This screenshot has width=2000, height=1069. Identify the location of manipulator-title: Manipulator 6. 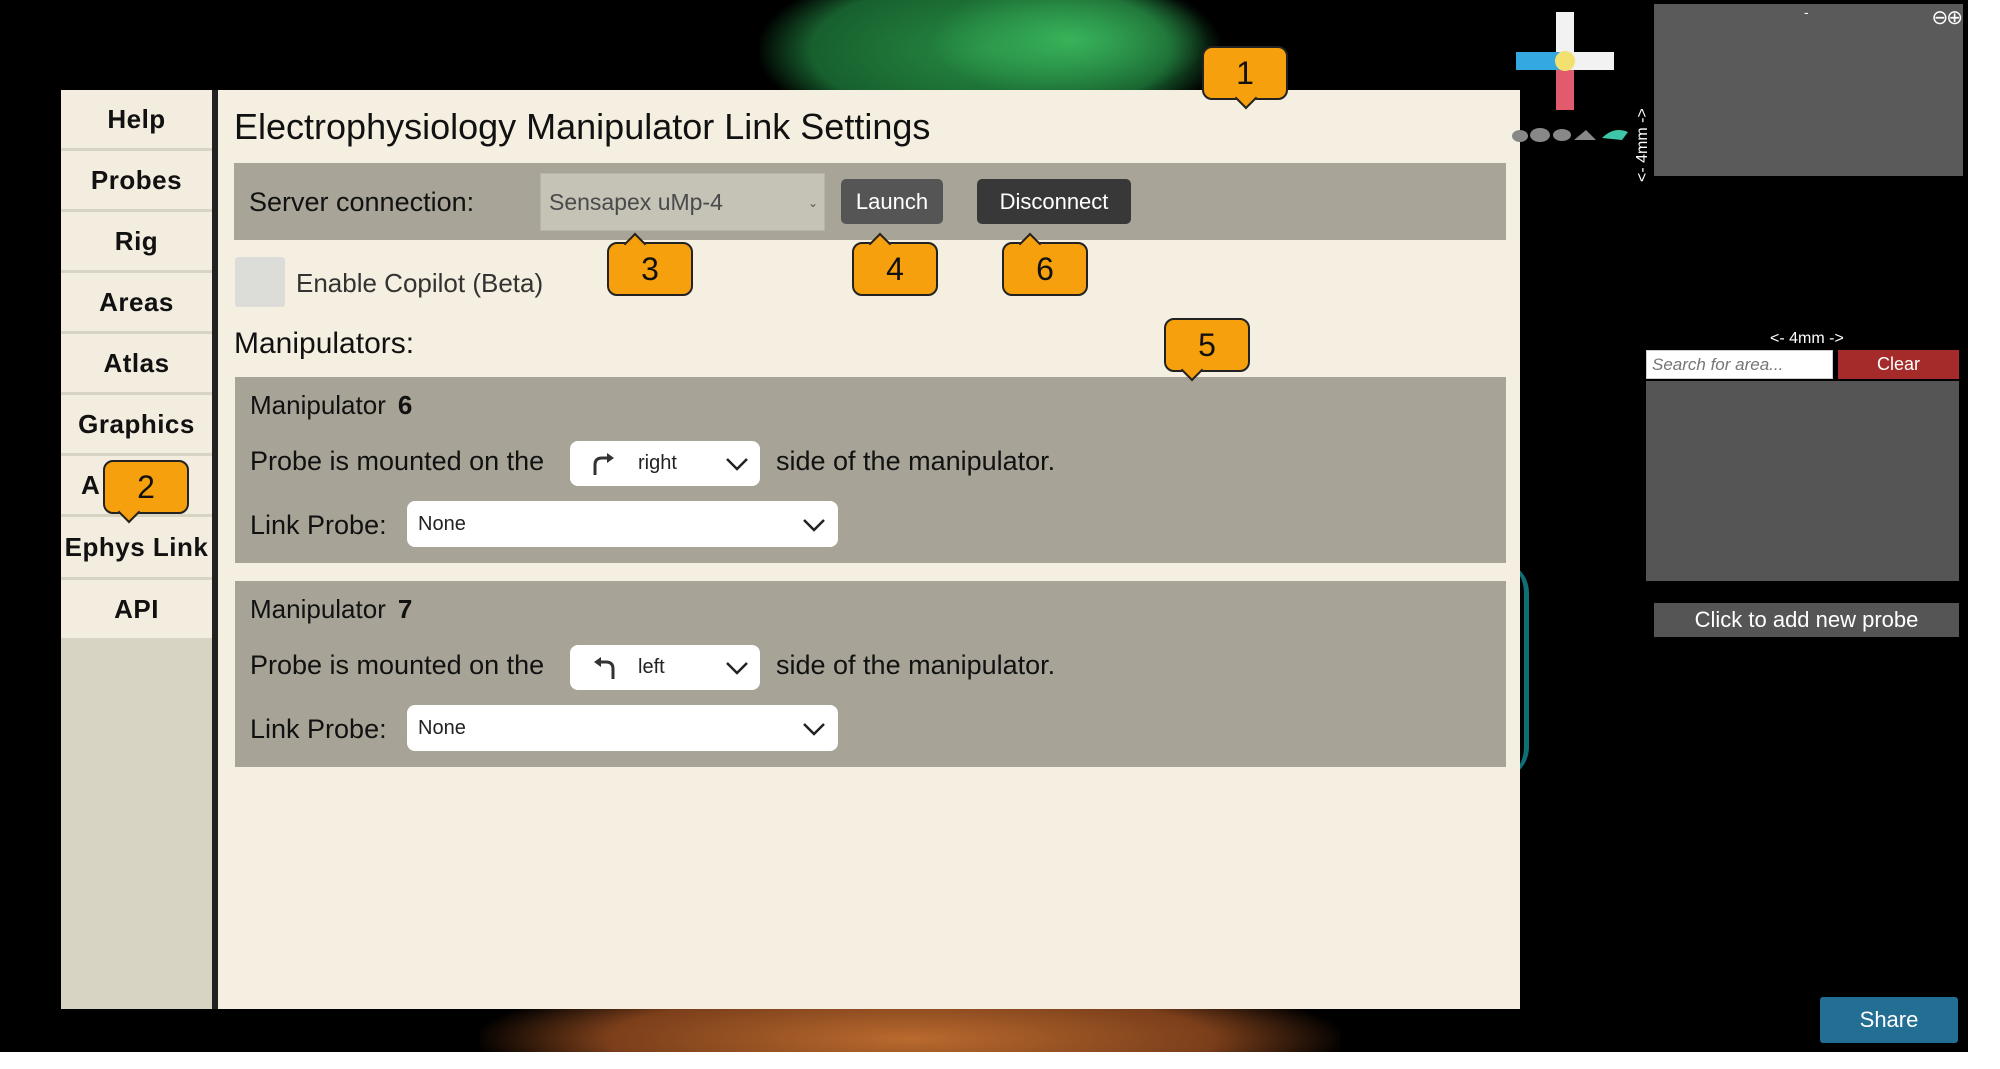
(331, 405).